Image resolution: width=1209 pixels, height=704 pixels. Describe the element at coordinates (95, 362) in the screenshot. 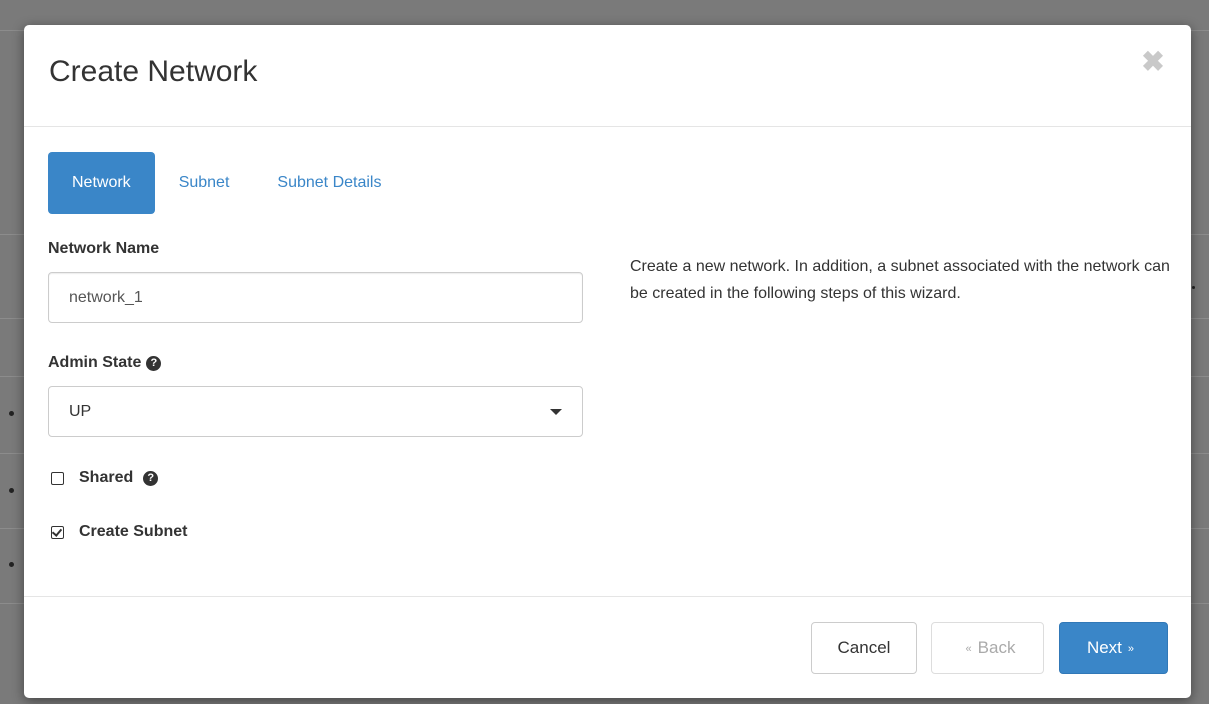

I see `admin-state-label-text: Admin State` at that location.